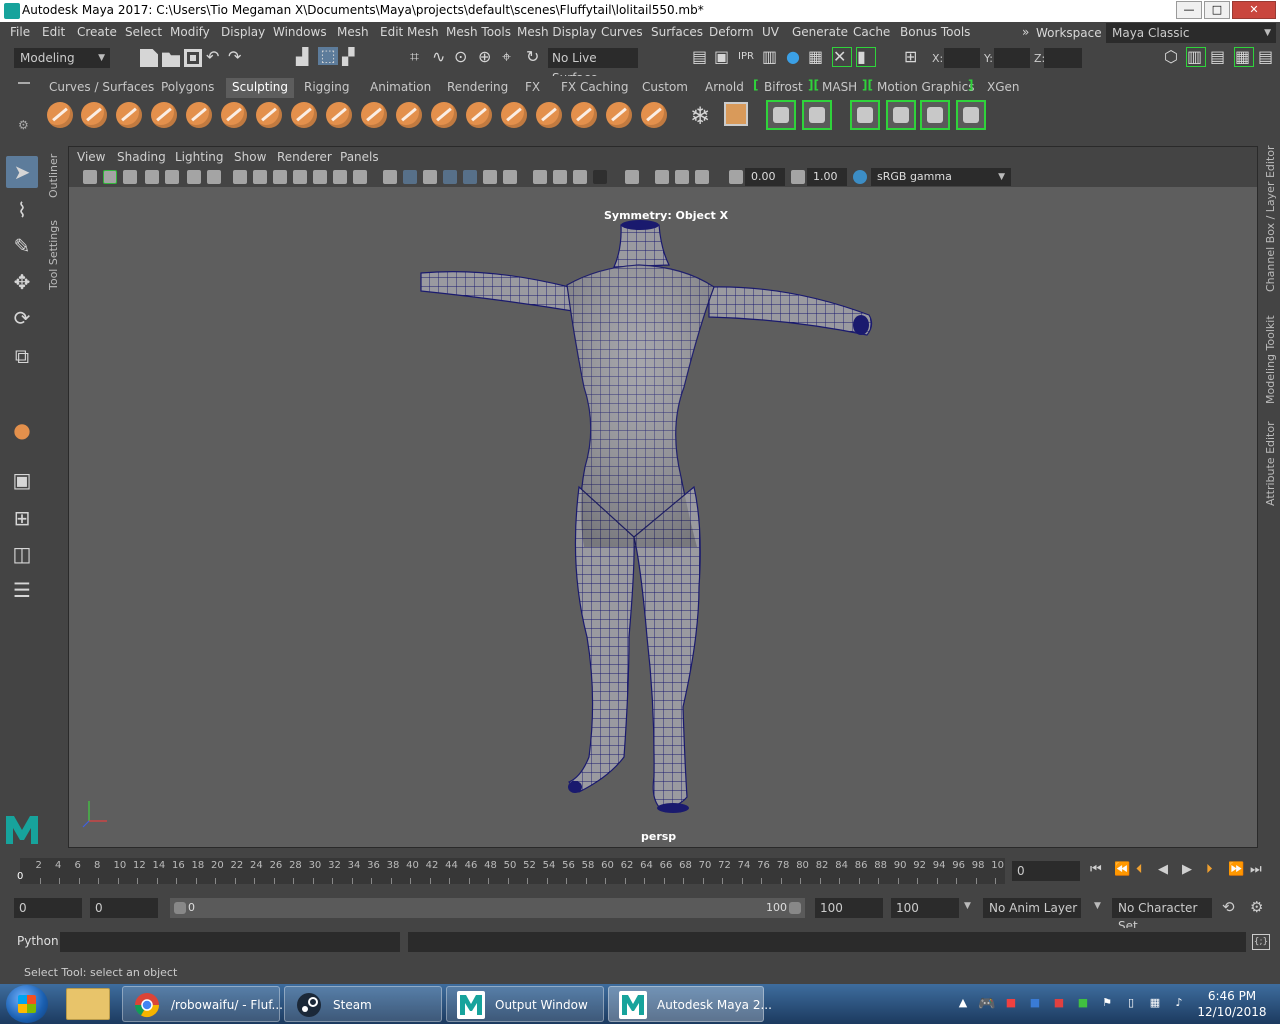  I want to click on smooth-tool-icon, so click(94, 115).